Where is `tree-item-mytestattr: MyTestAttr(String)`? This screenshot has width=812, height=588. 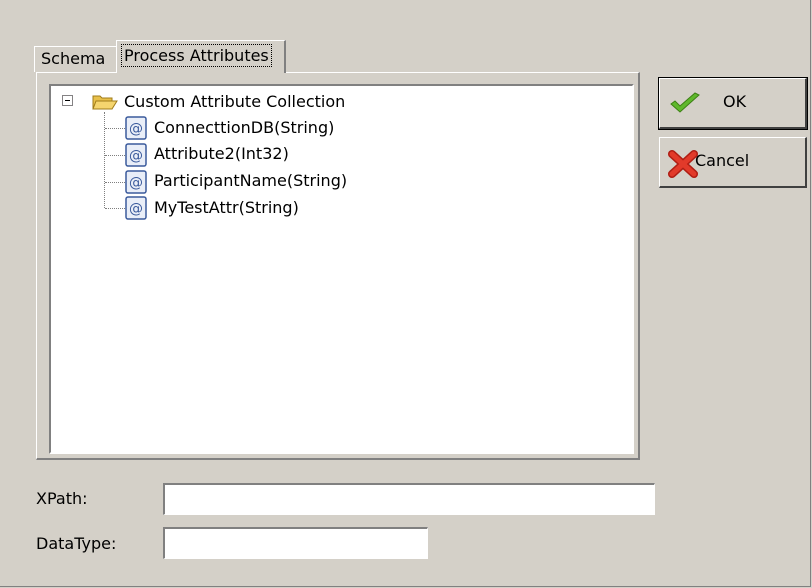
tree-item-mytestattr: MyTestAttr(String) is located at coordinates (226, 208).